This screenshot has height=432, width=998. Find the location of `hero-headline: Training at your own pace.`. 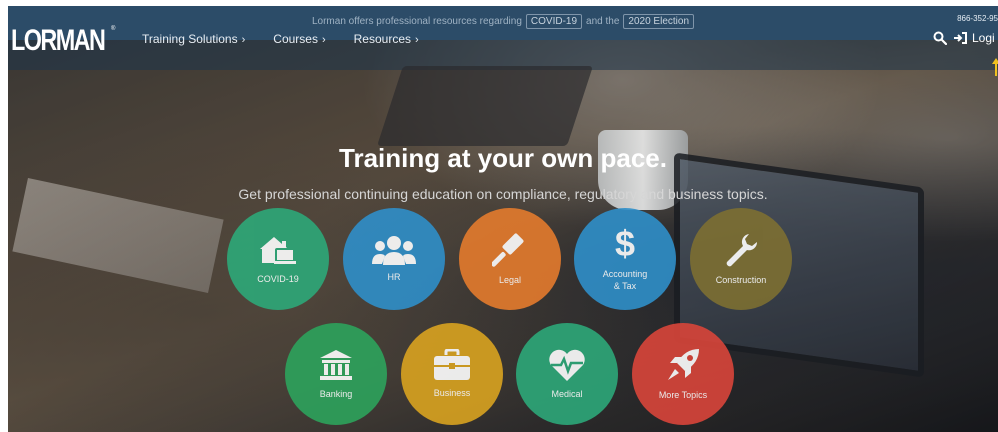

hero-headline: Training at your own pace. is located at coordinates (503, 158).